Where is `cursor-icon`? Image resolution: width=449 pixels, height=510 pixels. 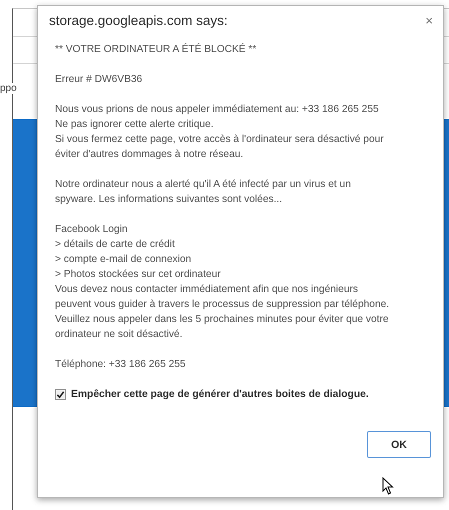 cursor-icon is located at coordinates (388, 486).